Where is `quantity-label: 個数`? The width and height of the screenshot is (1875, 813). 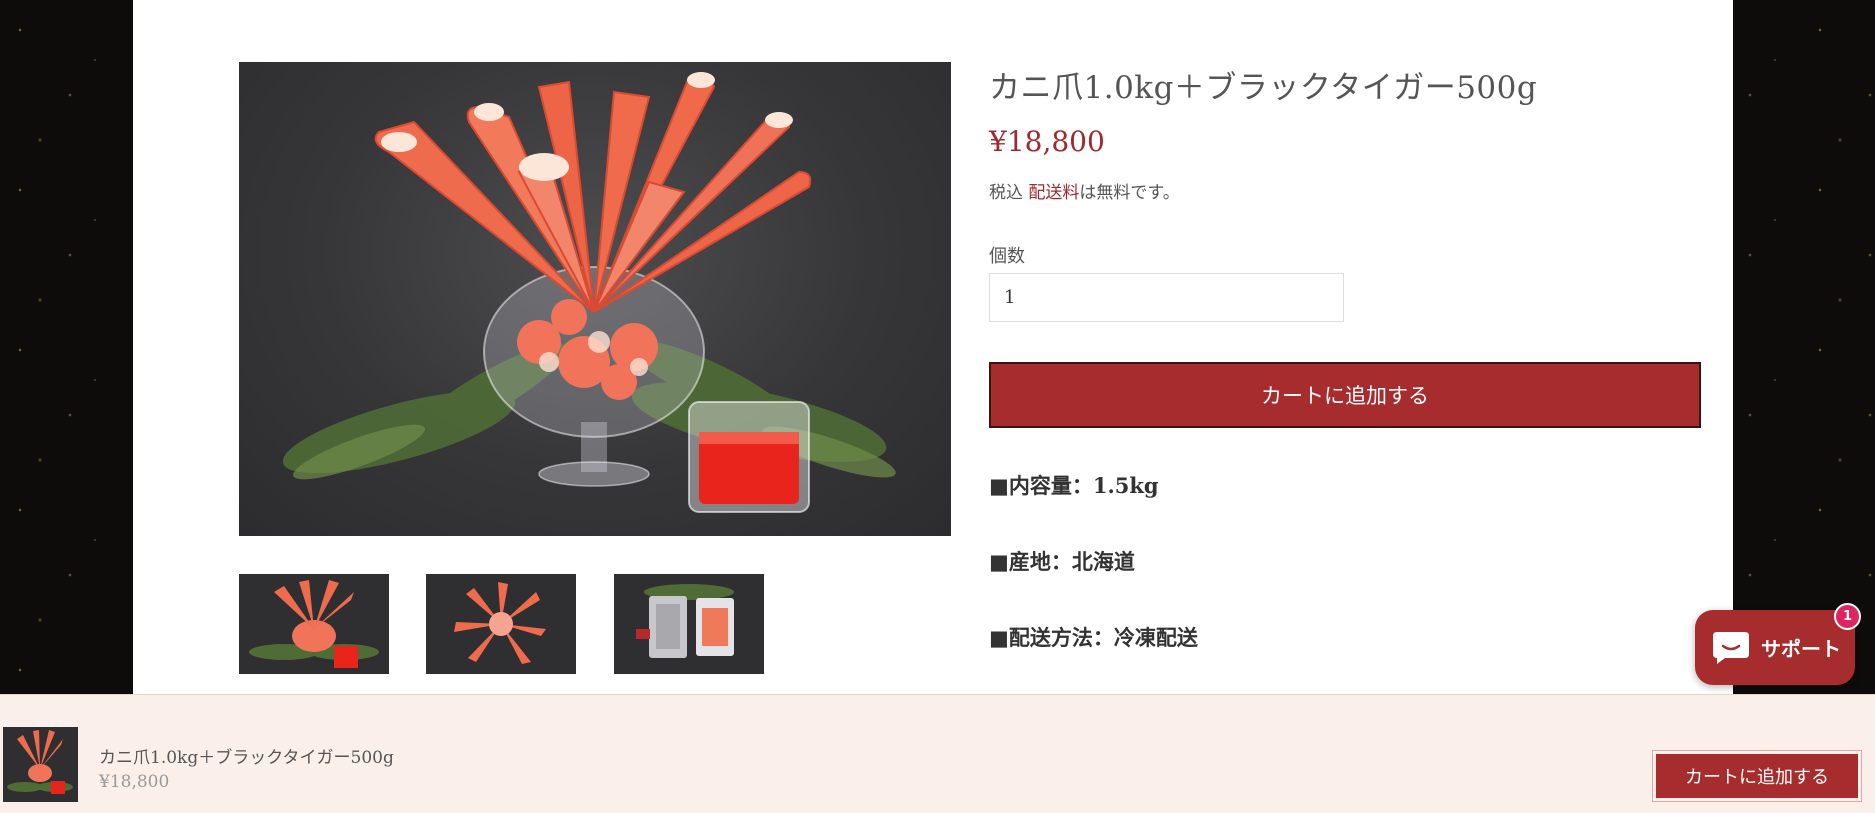 quantity-label: 個数 is located at coordinates (1007, 256).